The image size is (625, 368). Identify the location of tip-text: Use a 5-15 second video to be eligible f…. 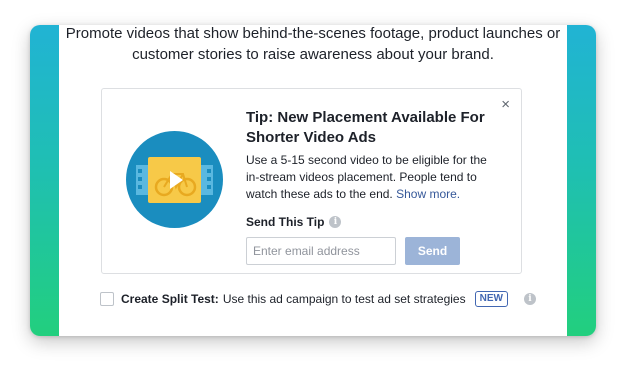
(371, 177).